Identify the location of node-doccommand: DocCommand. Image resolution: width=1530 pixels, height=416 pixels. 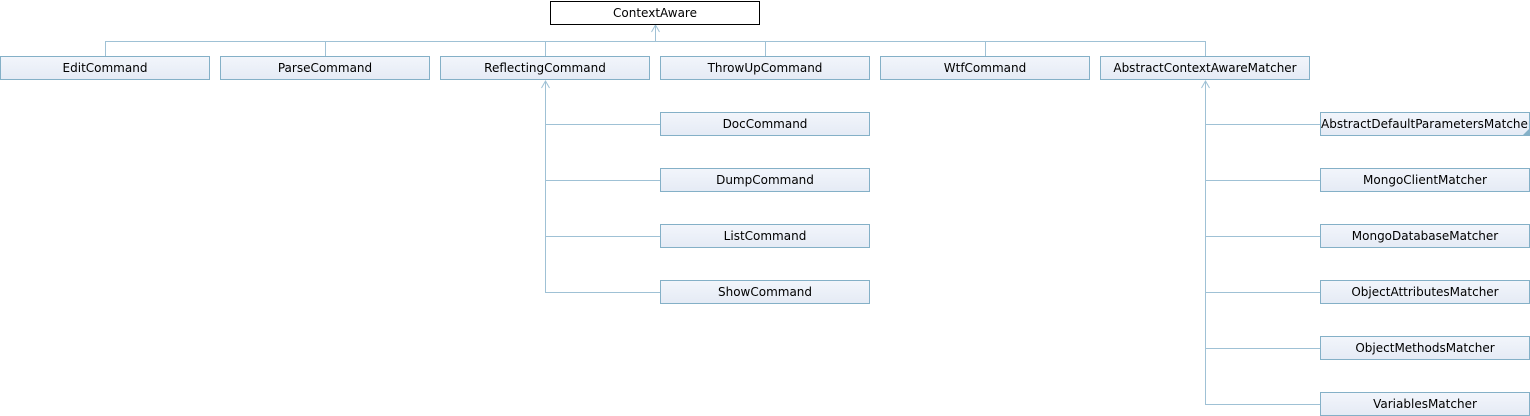
(765, 124).